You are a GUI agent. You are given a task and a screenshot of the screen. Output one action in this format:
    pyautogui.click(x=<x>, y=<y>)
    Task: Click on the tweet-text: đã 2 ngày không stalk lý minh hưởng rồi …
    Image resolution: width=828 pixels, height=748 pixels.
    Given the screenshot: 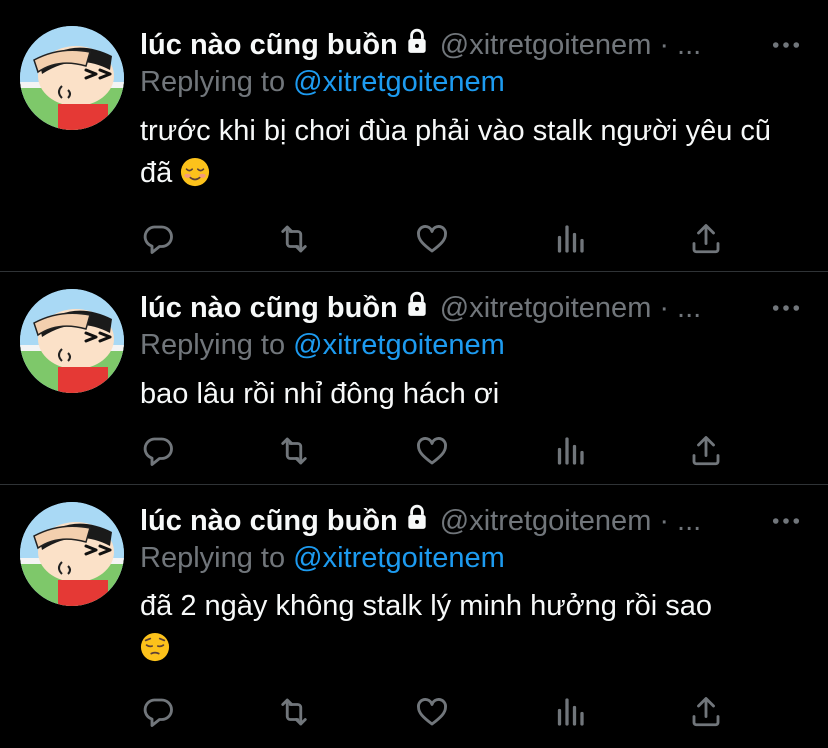 What is the action you would take?
    pyautogui.click(x=475, y=629)
    